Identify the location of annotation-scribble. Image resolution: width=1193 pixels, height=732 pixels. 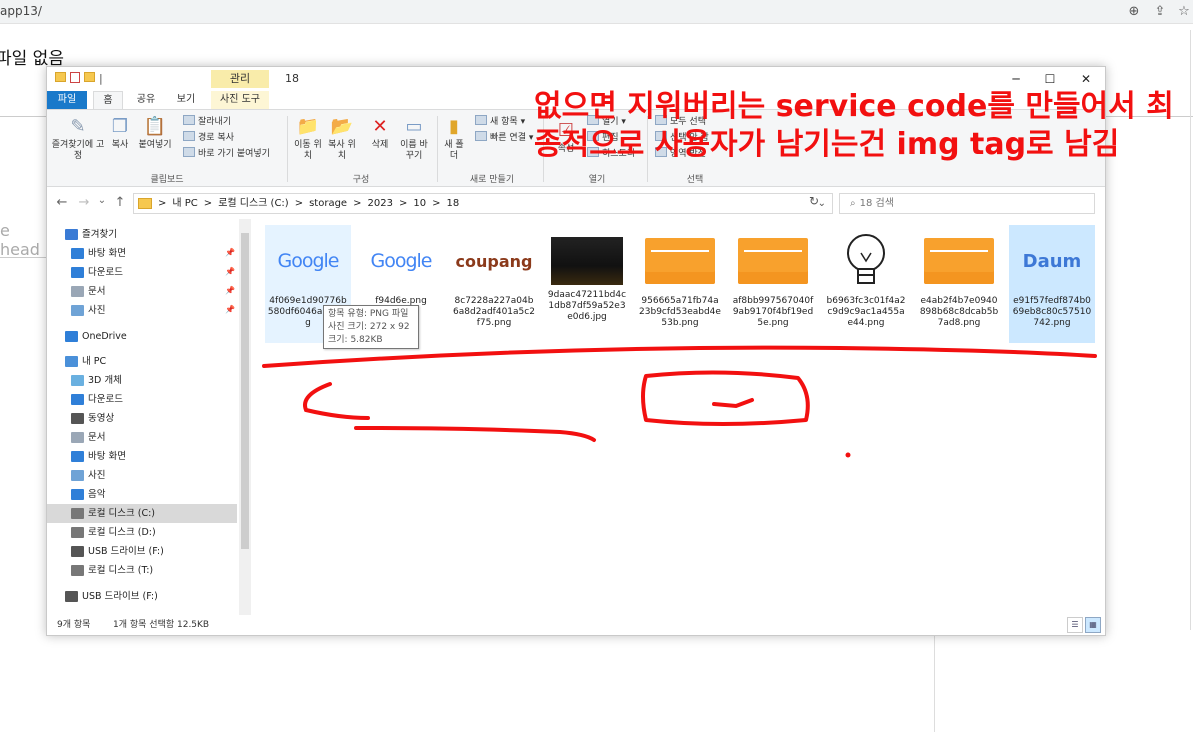
(679, 401).